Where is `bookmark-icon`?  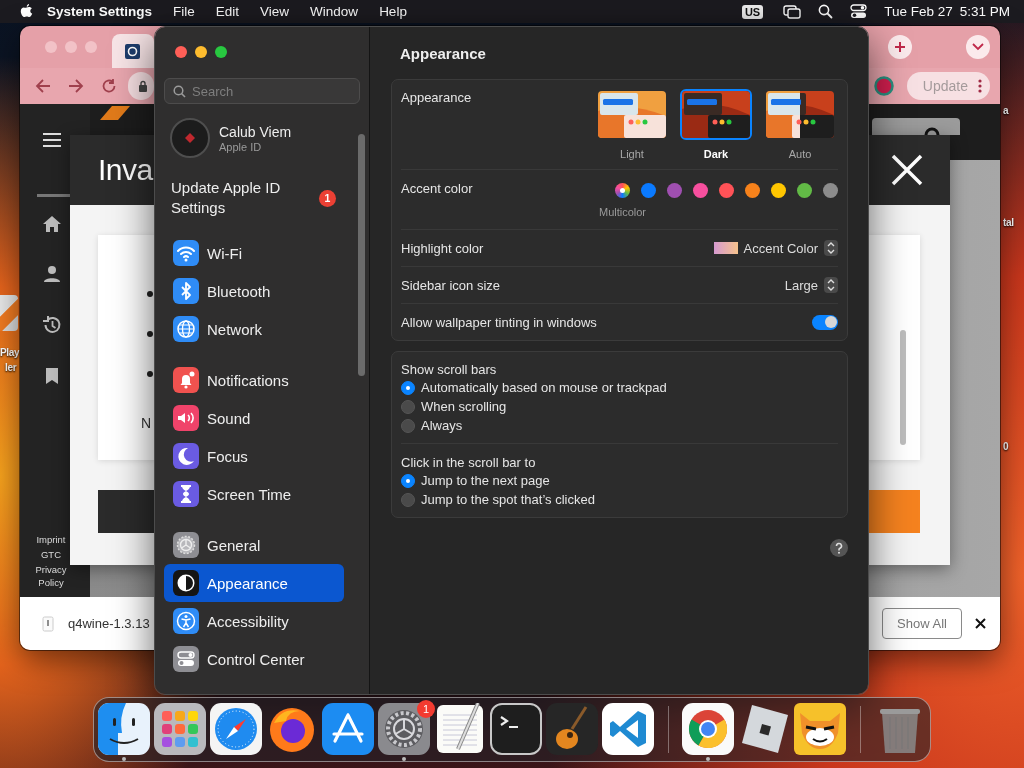
bookmark-icon is located at coordinates (52, 376).